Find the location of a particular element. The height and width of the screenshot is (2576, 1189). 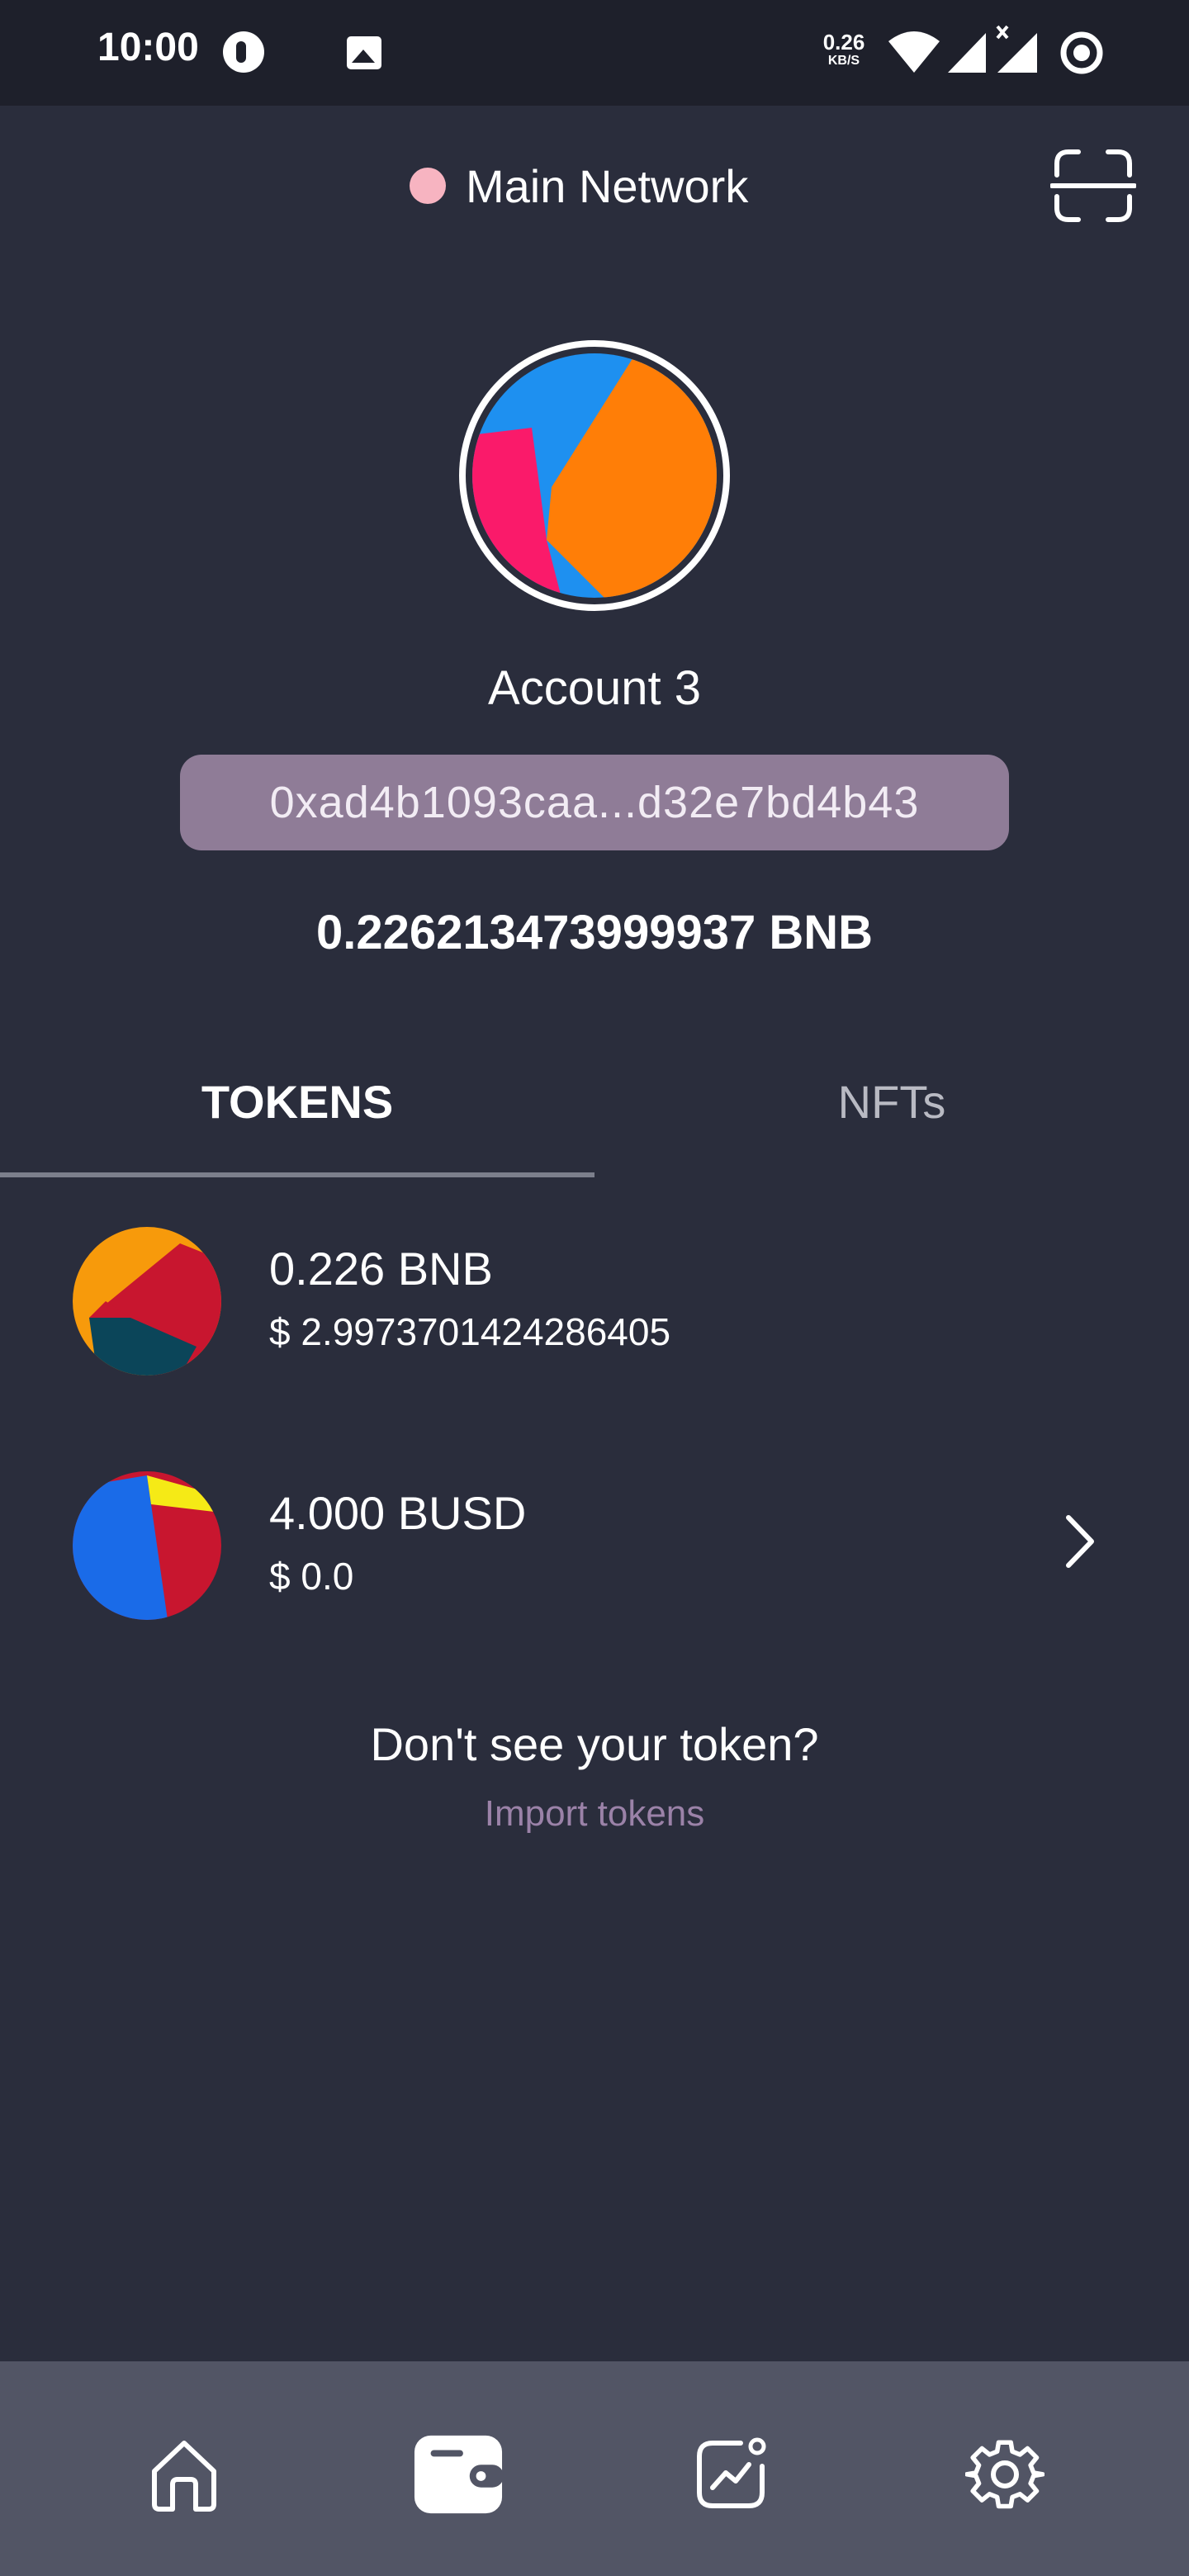

network-label: Main Network is located at coordinates (607, 185).